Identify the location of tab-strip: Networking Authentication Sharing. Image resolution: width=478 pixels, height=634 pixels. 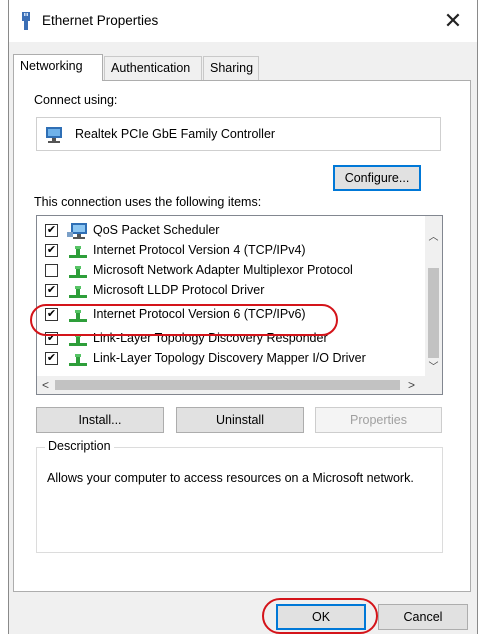
(243, 67).